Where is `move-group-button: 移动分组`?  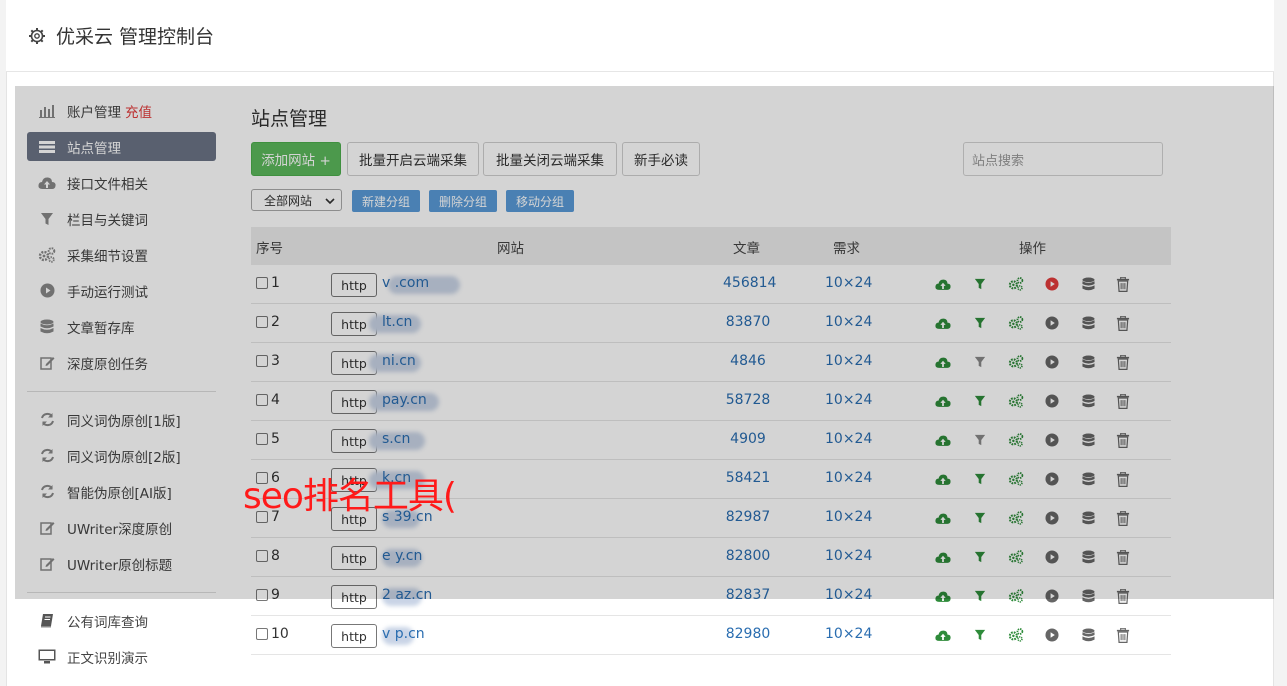
move-group-button: 移动分组 is located at coordinates (540, 201).